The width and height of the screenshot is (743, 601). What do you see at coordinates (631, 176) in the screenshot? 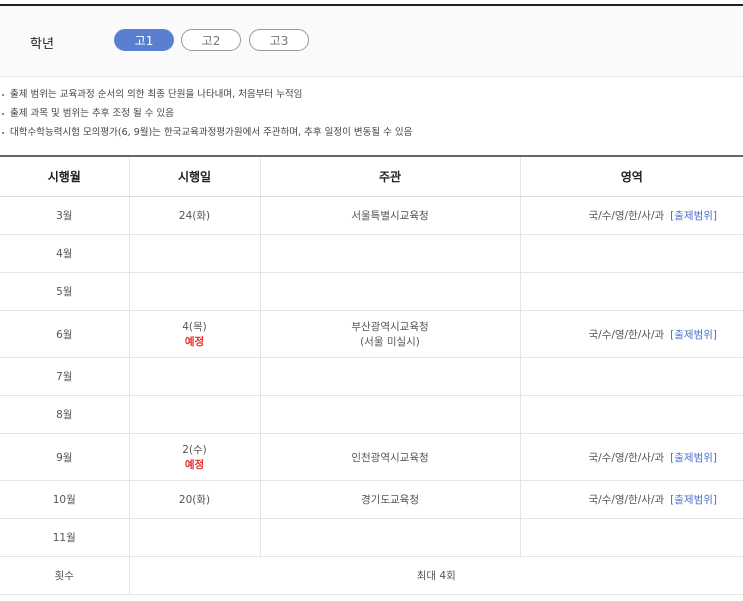
I see `header-area: 영역` at bounding box center [631, 176].